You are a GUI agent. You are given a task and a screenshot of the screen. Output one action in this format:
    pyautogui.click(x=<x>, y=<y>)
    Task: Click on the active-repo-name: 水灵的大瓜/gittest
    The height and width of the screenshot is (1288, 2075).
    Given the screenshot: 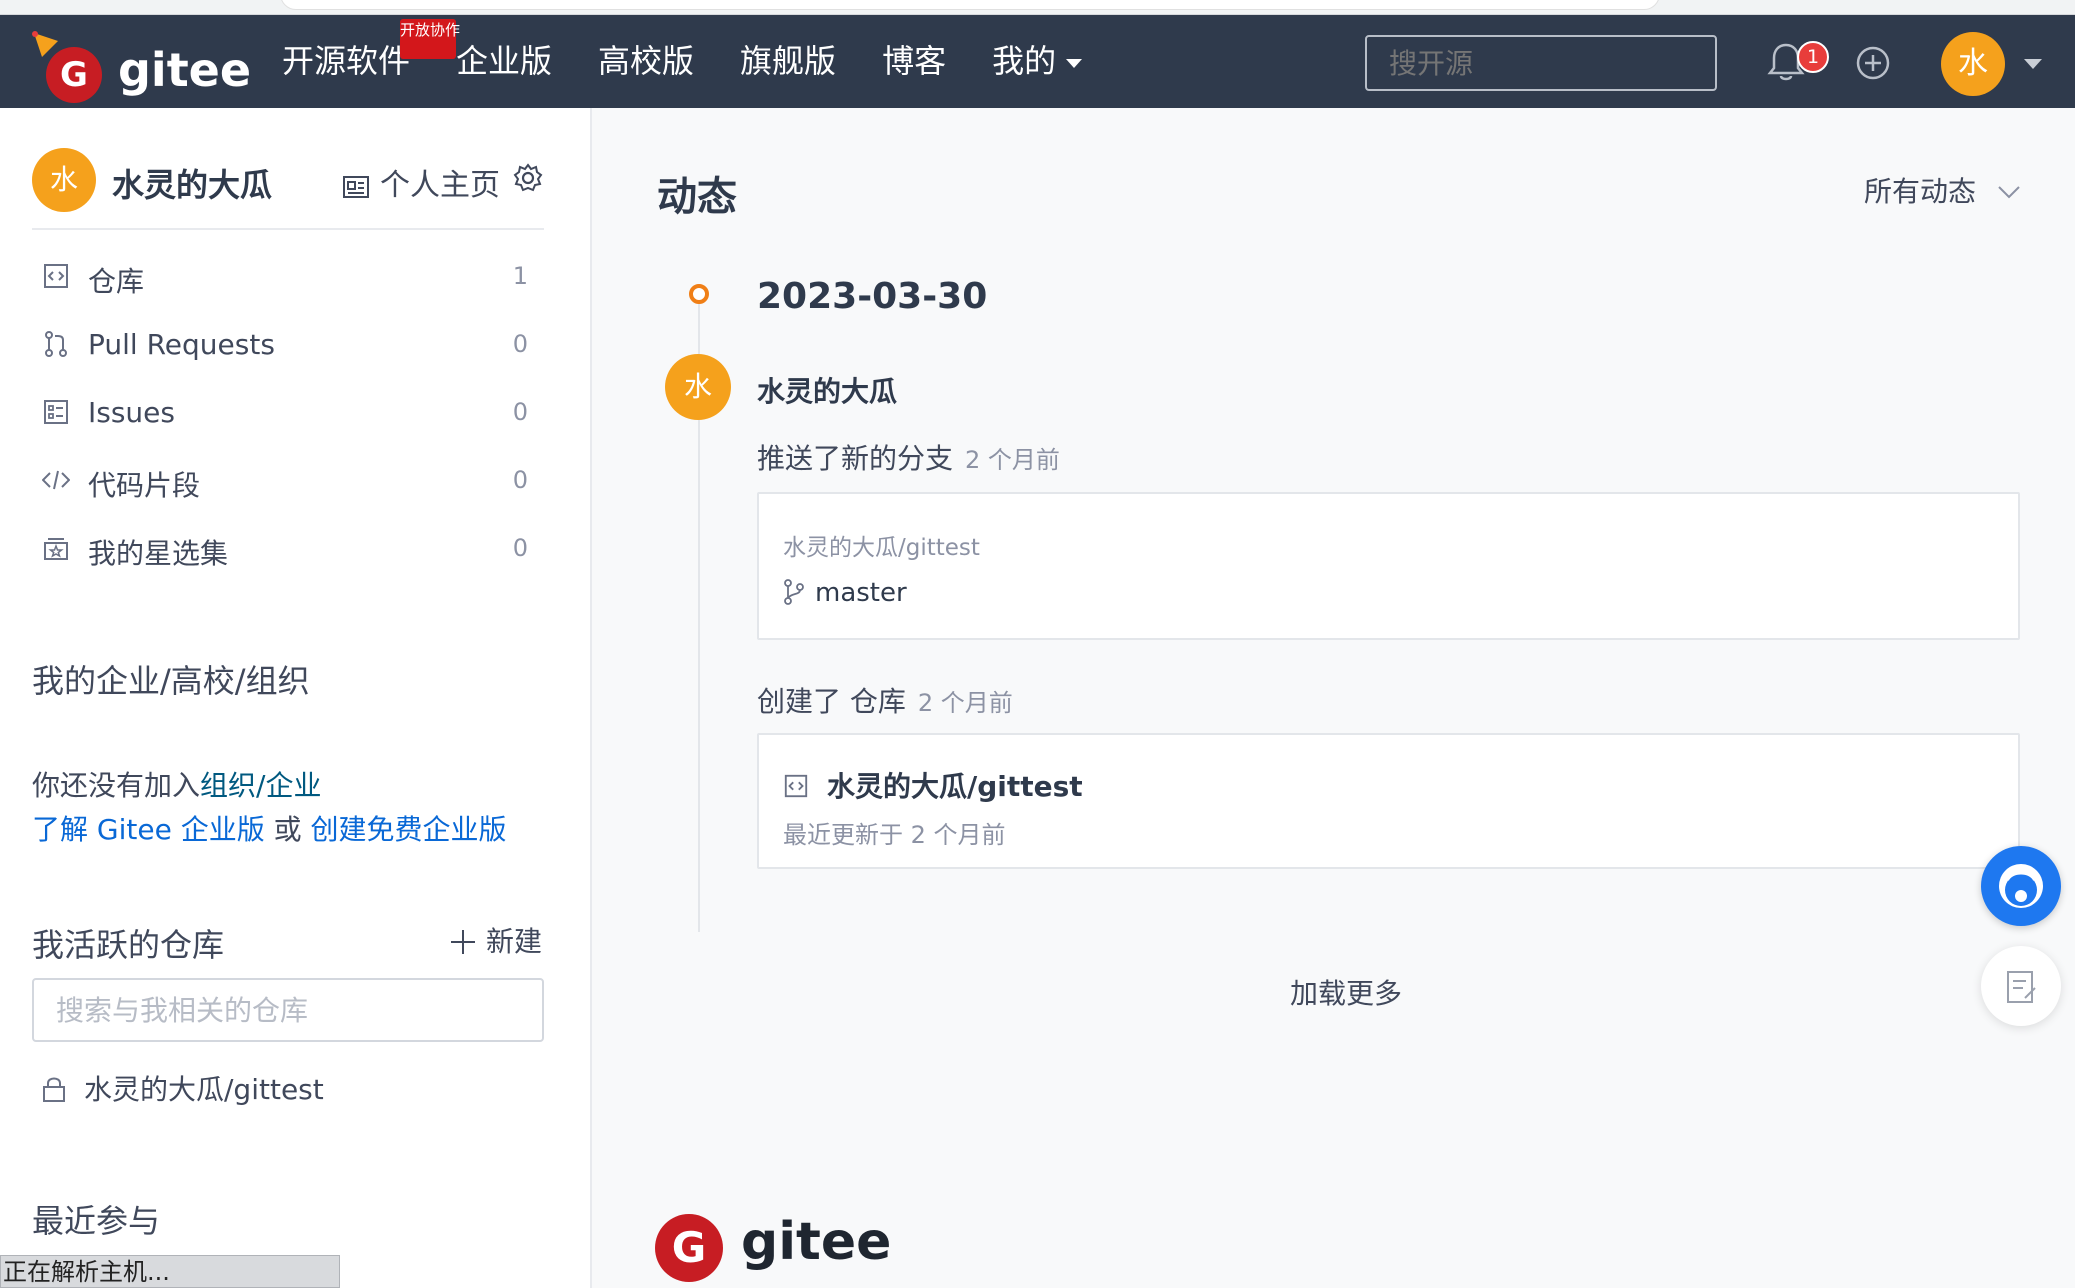 What is the action you would take?
    pyautogui.click(x=204, y=1089)
    